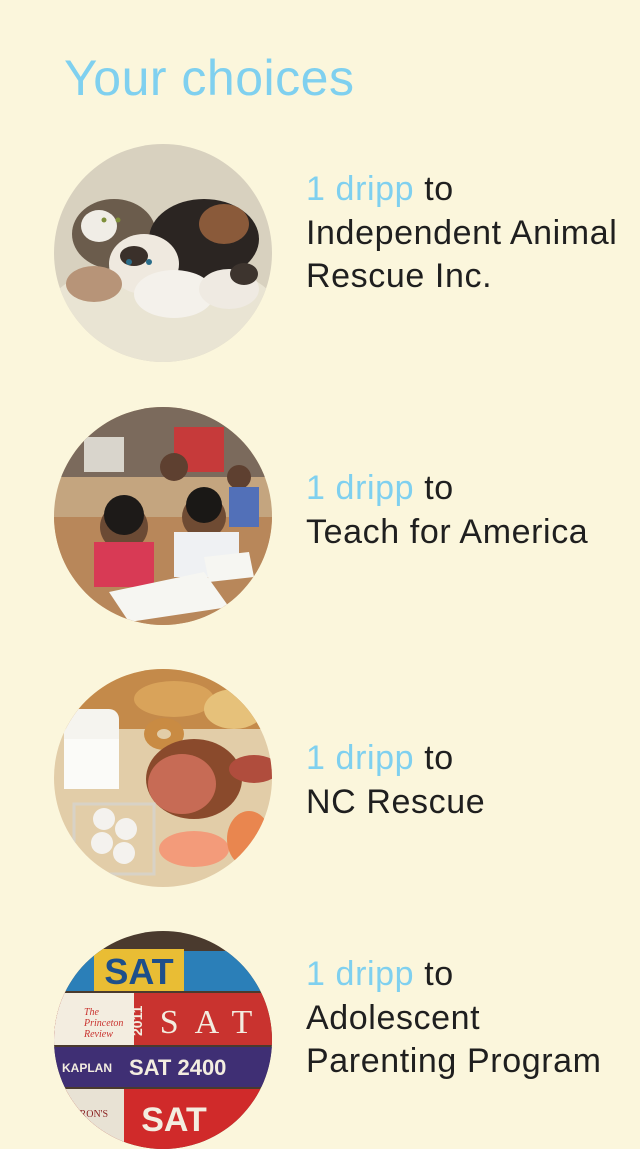 This screenshot has height=1149, width=640. I want to click on book-label-princeton-3: Review, so click(98, 1034).